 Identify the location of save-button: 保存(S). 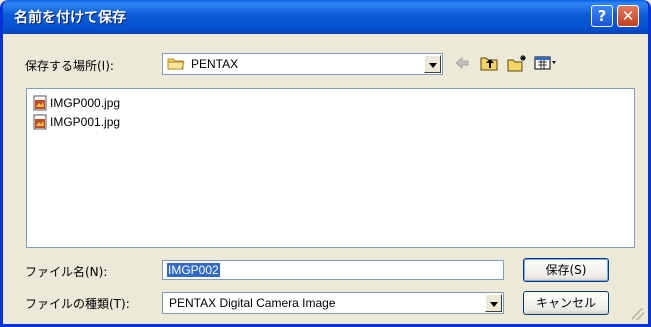
(566, 270).